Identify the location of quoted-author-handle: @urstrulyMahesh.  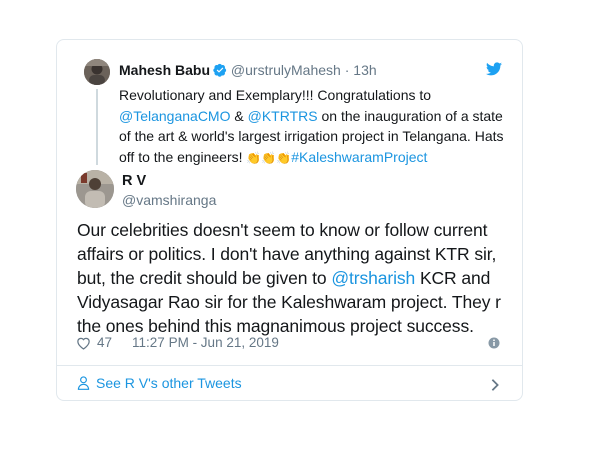
(286, 70).